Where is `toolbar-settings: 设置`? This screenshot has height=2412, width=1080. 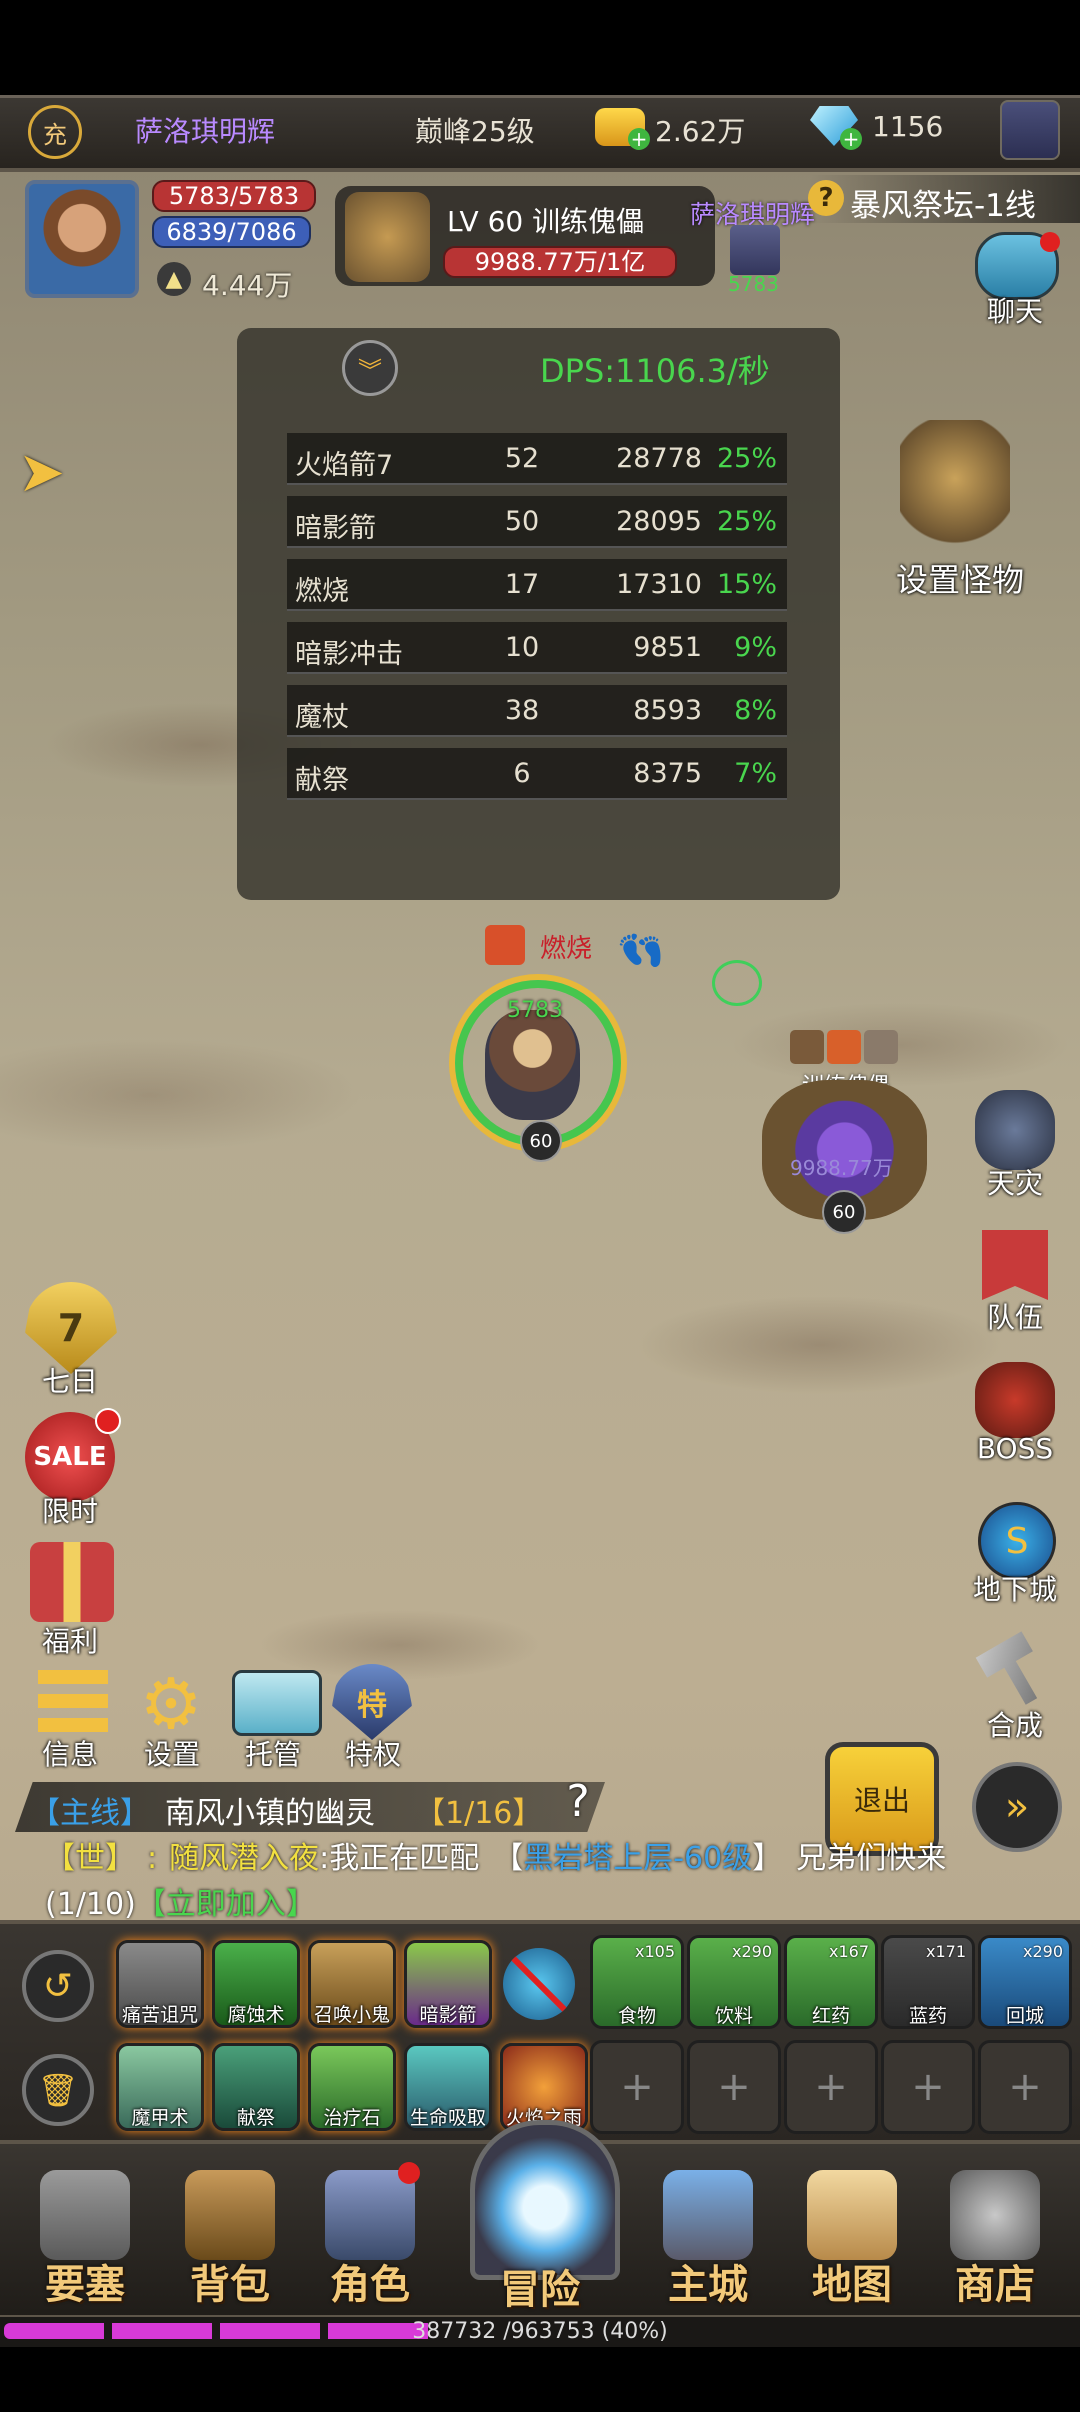
toolbar-settings: 设置 is located at coordinates (172, 1753).